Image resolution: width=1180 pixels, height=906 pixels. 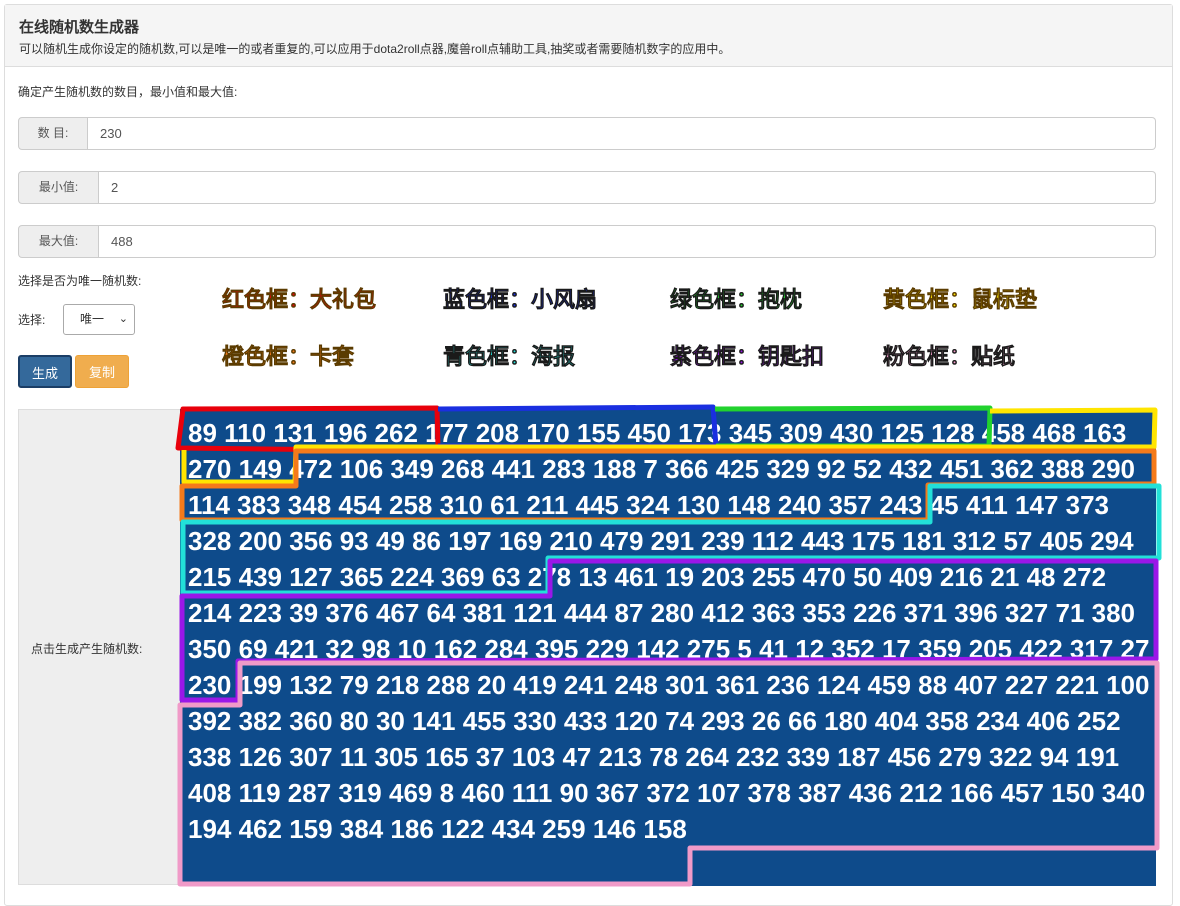 I want to click on unique-prompt: 选择是否为唯一随机数:, so click(x=80, y=281).